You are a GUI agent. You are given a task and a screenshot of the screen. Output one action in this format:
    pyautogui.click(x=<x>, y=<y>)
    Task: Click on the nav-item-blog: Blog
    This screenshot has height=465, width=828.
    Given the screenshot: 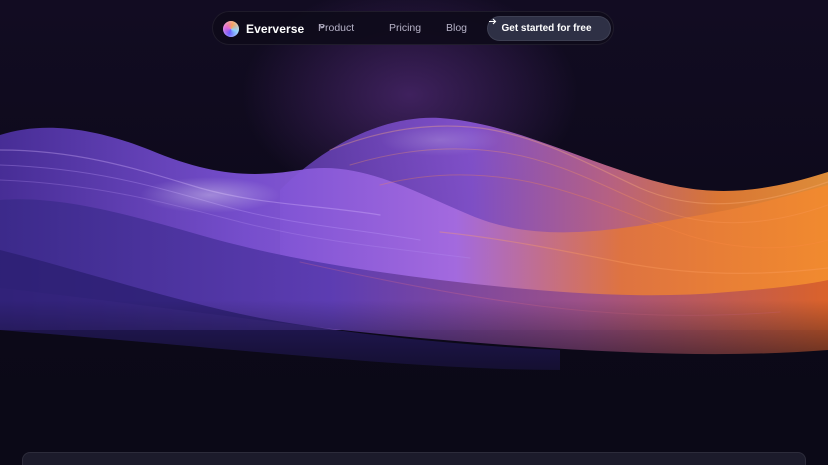 What is the action you would take?
    pyautogui.click(x=456, y=28)
    